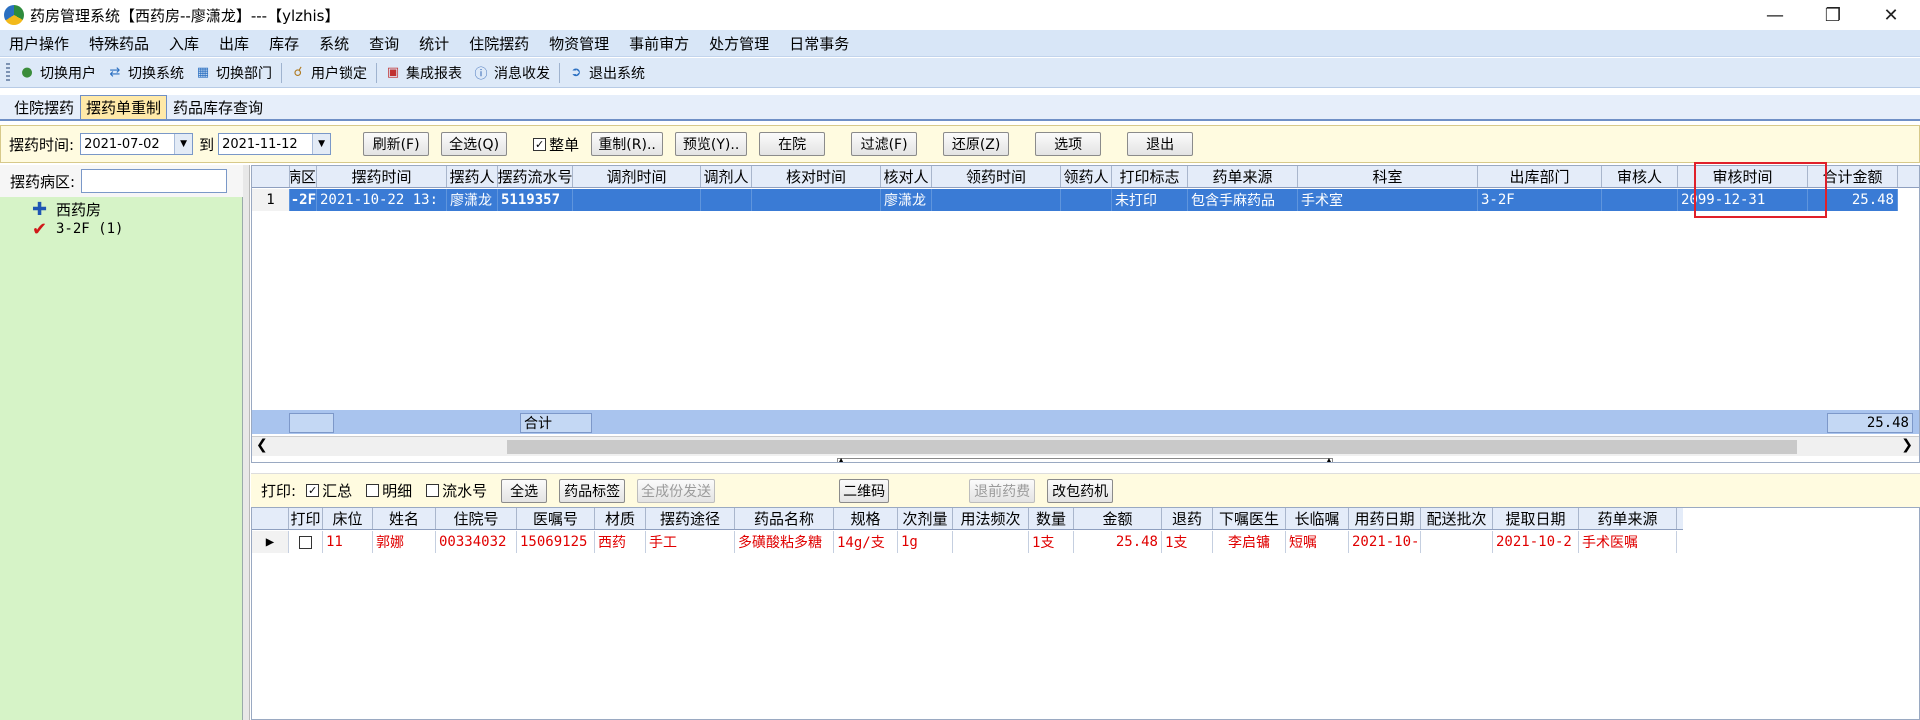 This screenshot has height=720, width=1920. Describe the element at coordinates (607, 73) in the screenshot. I see `exit-system-button: ➲ 退出系统` at that location.